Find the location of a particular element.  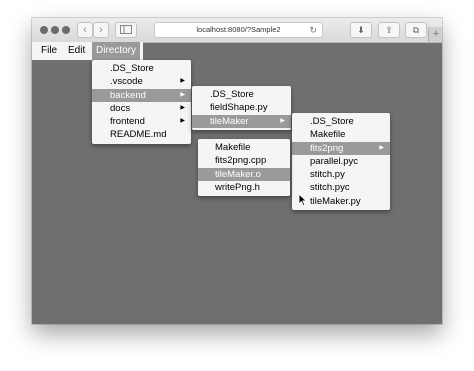

menu-item-label: docs is located at coordinates (120, 108).